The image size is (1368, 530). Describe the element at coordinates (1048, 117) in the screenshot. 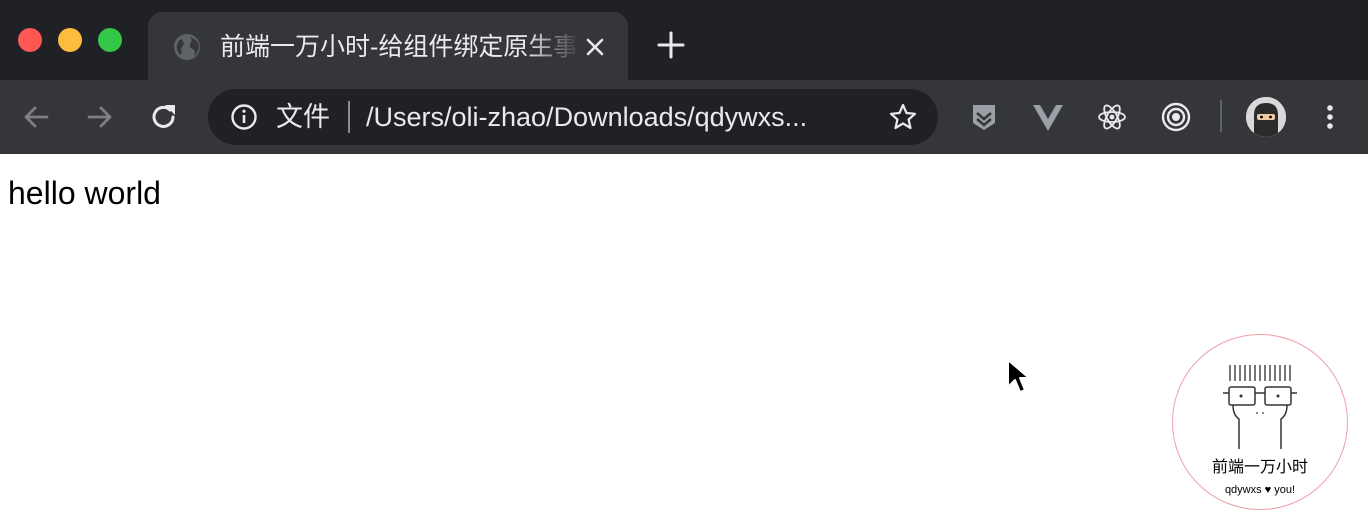

I see `vue-devtools-icon` at that location.